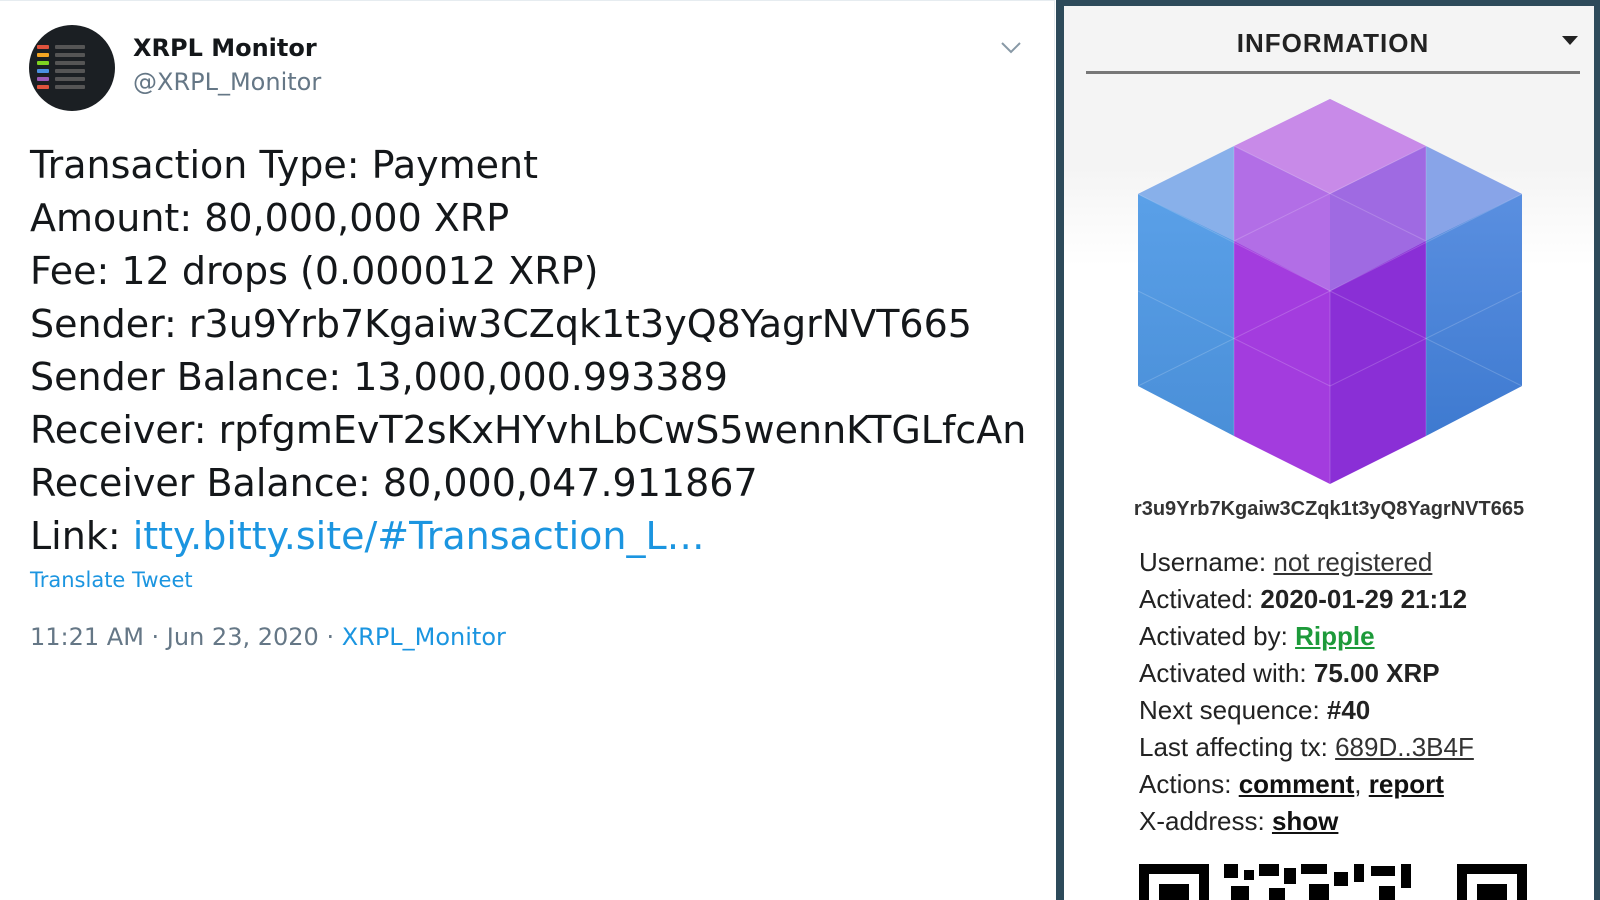 The width and height of the screenshot is (1600, 900). I want to click on last-tx-link: 689D..3B4F, so click(1404, 747).